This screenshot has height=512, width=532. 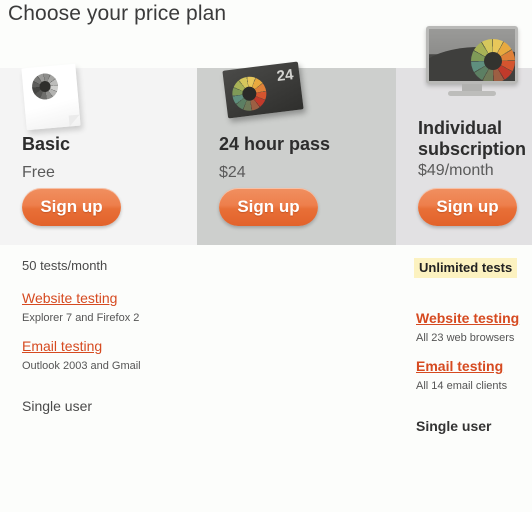 I want to click on dark-card-shape: 24, so click(x=263, y=90).